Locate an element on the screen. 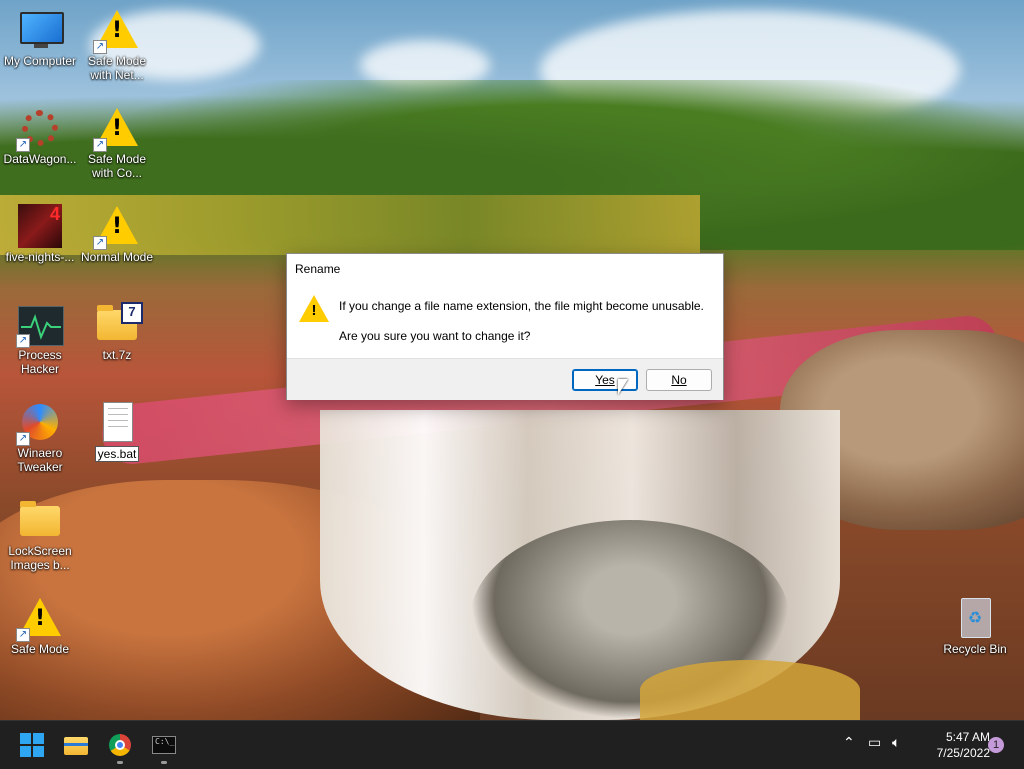 The height and width of the screenshot is (769, 1024). volume-icon: 🔈︎ is located at coordinates (896, 743).